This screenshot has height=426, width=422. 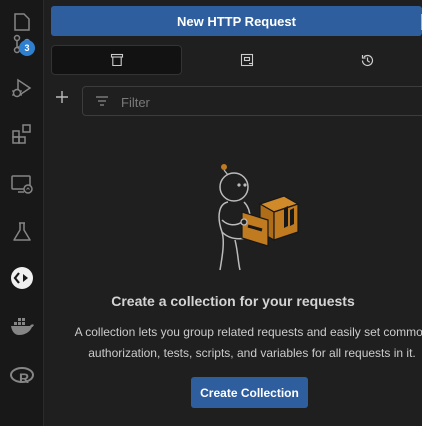 I want to click on new-http-request-button: New HTTP Request, so click(x=236, y=21).